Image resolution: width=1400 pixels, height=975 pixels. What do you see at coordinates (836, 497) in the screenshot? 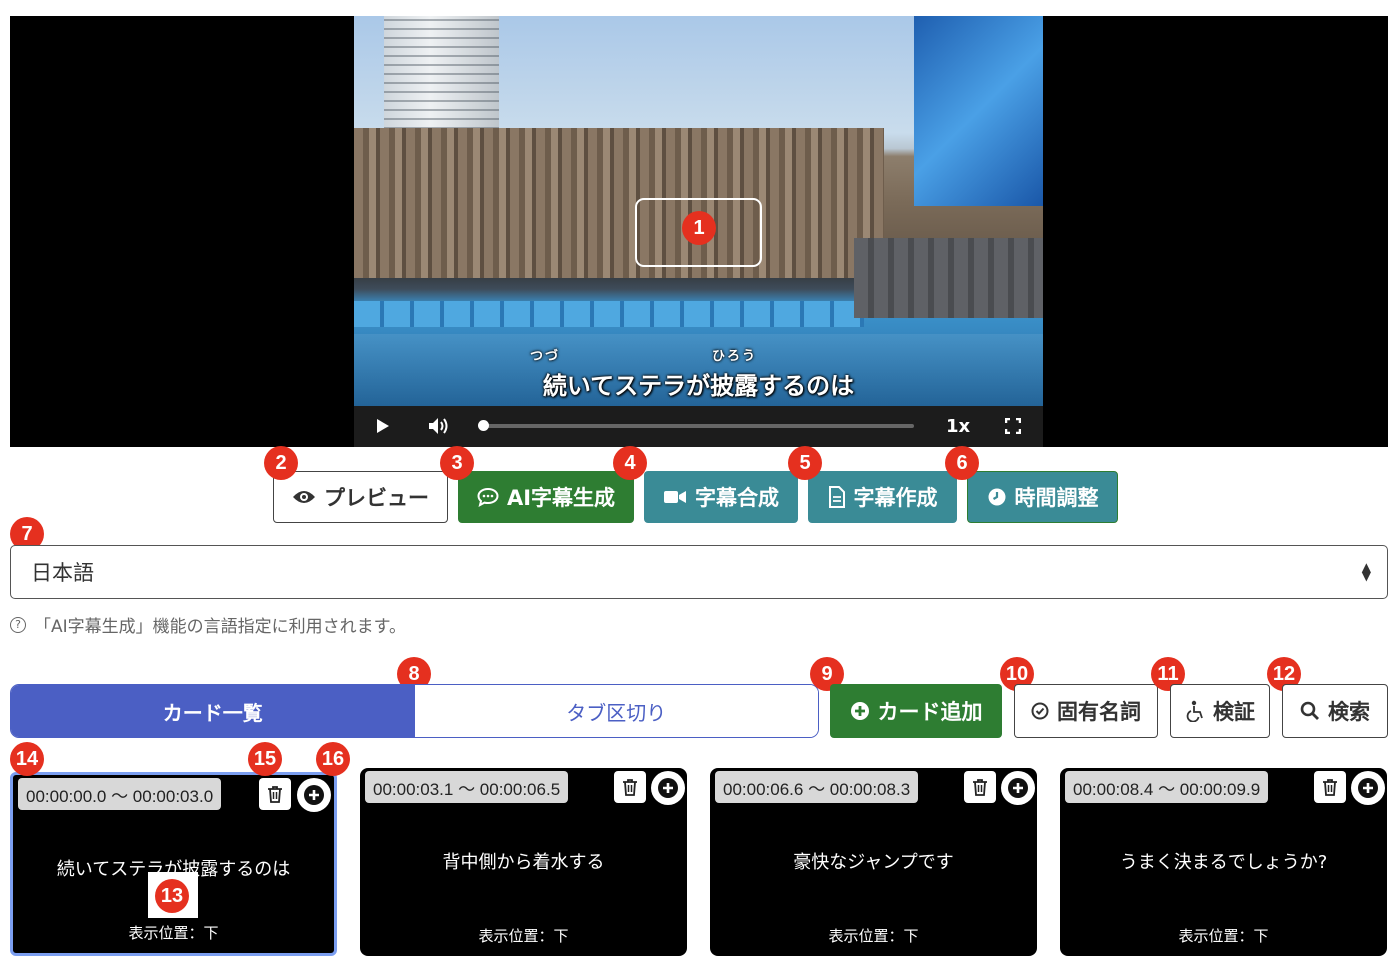
I see `document-icon` at bounding box center [836, 497].